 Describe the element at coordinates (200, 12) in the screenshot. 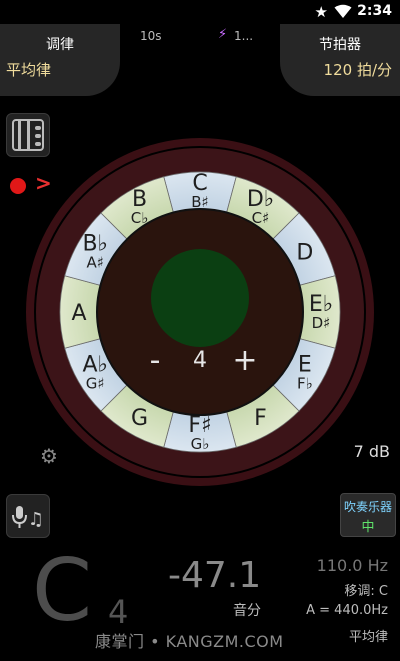

I see `status-bar: ★ 2:34` at that location.